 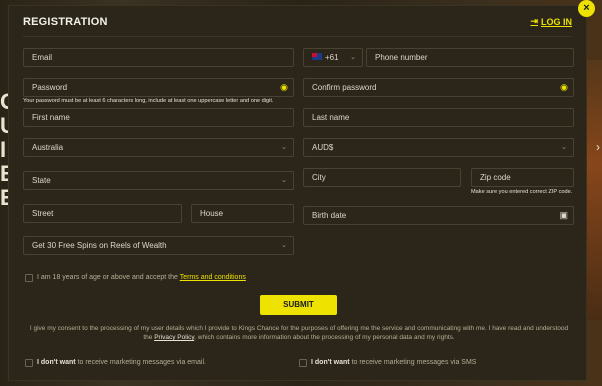 What do you see at coordinates (564, 87) in the screenshot?
I see `show-confirm-password-eye-icon: ◉` at bounding box center [564, 87].